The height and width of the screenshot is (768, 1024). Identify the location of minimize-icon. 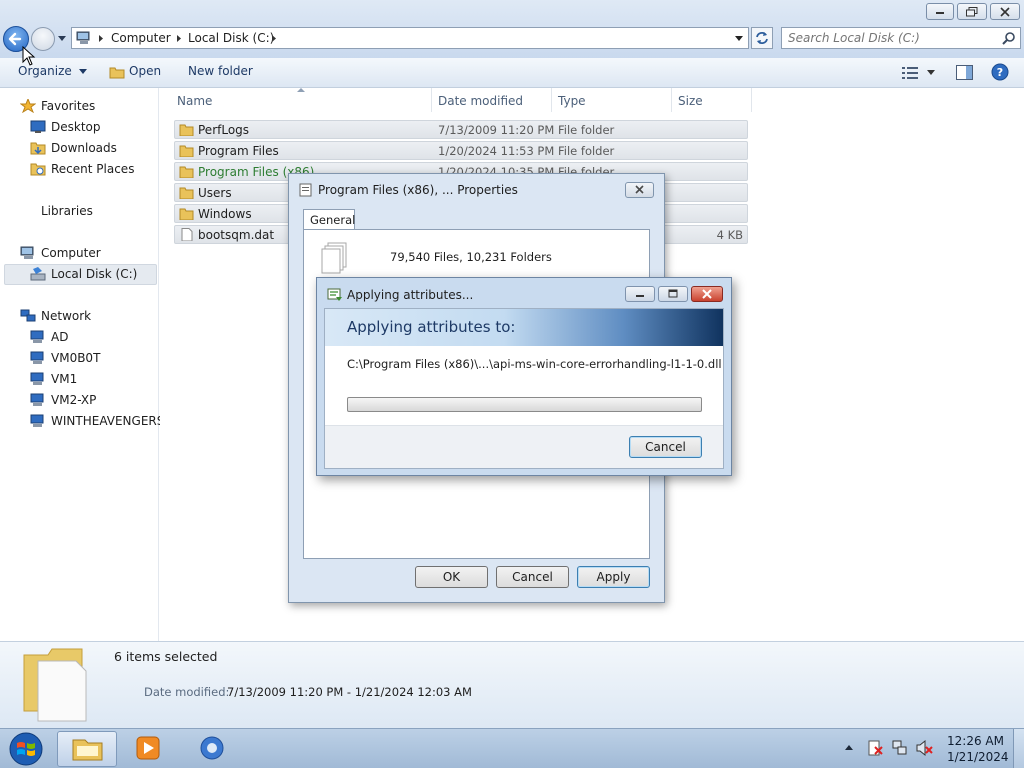
(940, 13).